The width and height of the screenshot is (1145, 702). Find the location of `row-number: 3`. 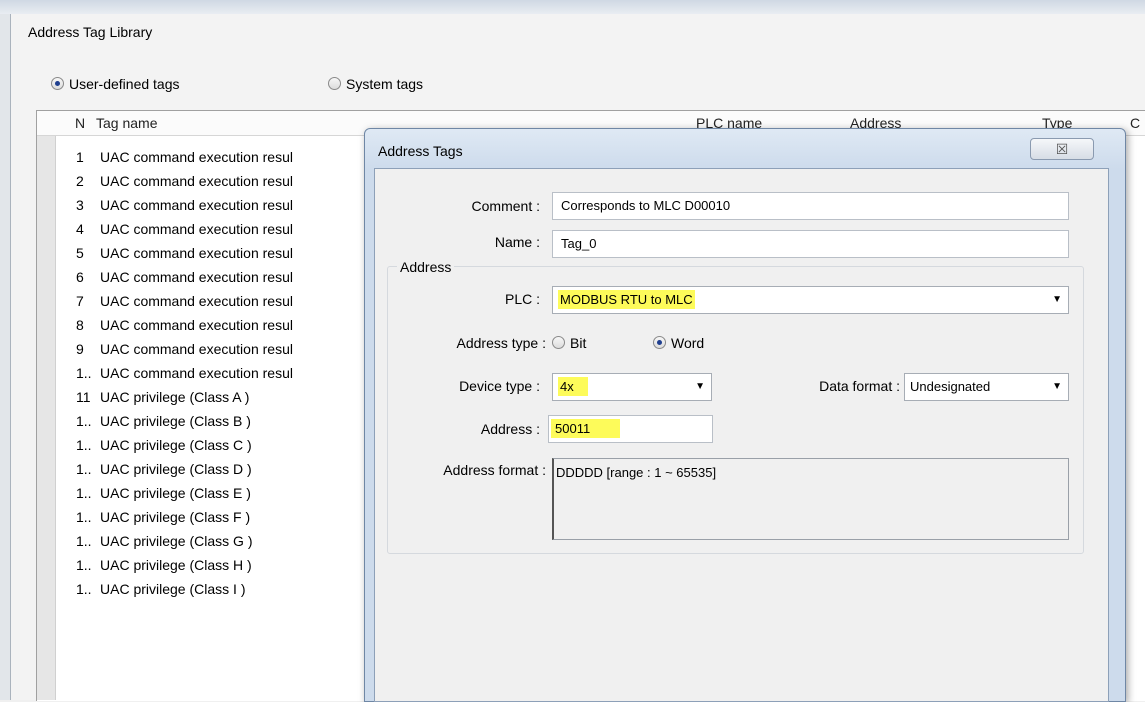

row-number: 3 is located at coordinates (80, 205).